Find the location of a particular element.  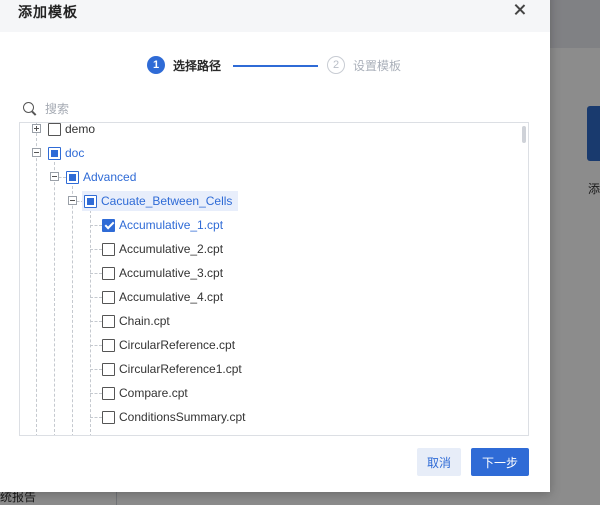

cancel-button: 取消 is located at coordinates (439, 462).